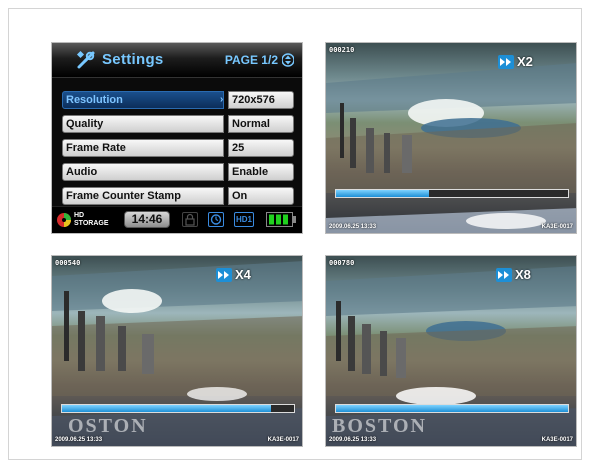  Describe the element at coordinates (85, 59) in the screenshot. I see `wrench-icon` at that location.